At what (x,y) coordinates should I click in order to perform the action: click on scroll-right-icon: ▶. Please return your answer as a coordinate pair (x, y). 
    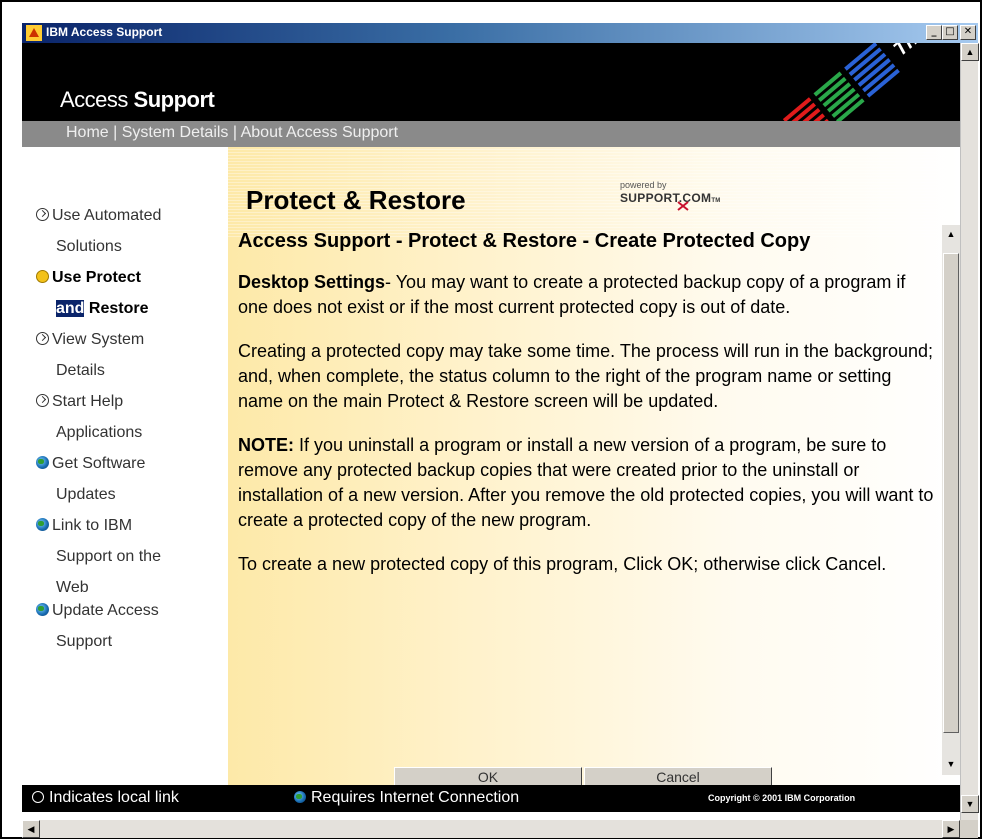
    Looking at the image, I should click on (951, 829).